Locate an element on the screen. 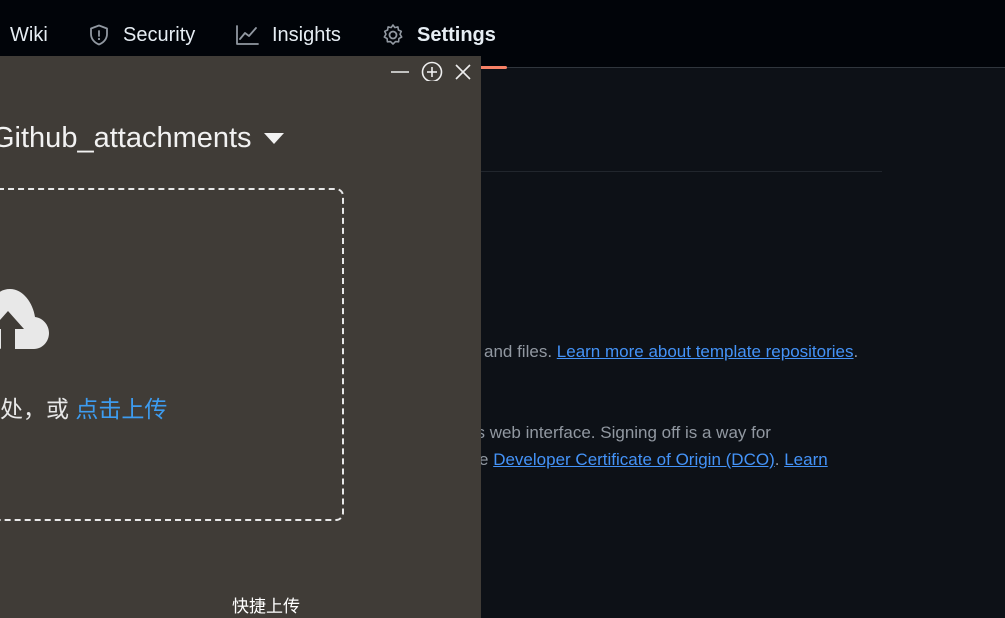  album-selector: Github_attachments is located at coordinates (142, 138).